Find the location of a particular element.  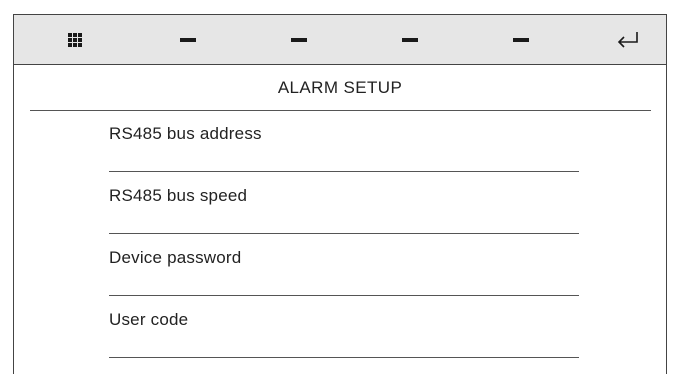

toolbar-slot-3-button is located at coordinates (410, 39).